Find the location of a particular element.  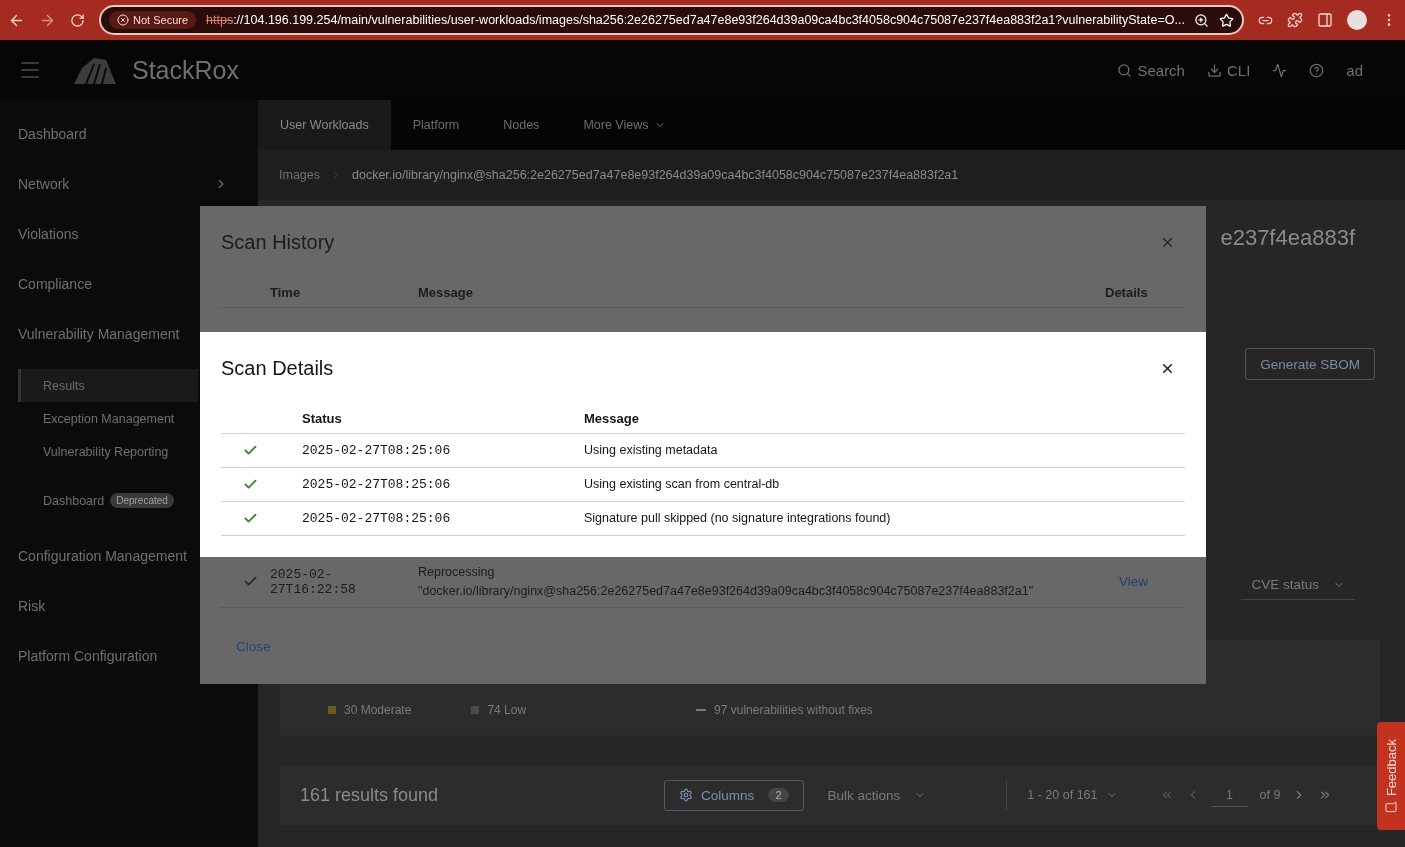

page-title: e237f4ea883f is located at coordinates (1287, 237).